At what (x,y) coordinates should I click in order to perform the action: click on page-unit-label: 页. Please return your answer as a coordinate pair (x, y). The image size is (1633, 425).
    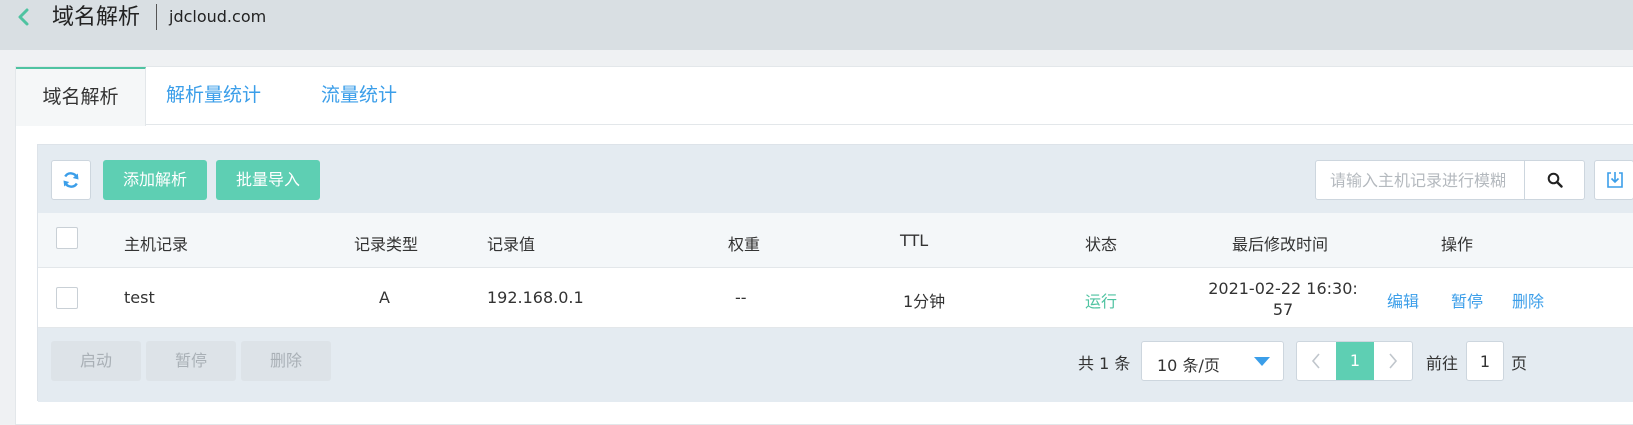
    Looking at the image, I should click on (1519, 363).